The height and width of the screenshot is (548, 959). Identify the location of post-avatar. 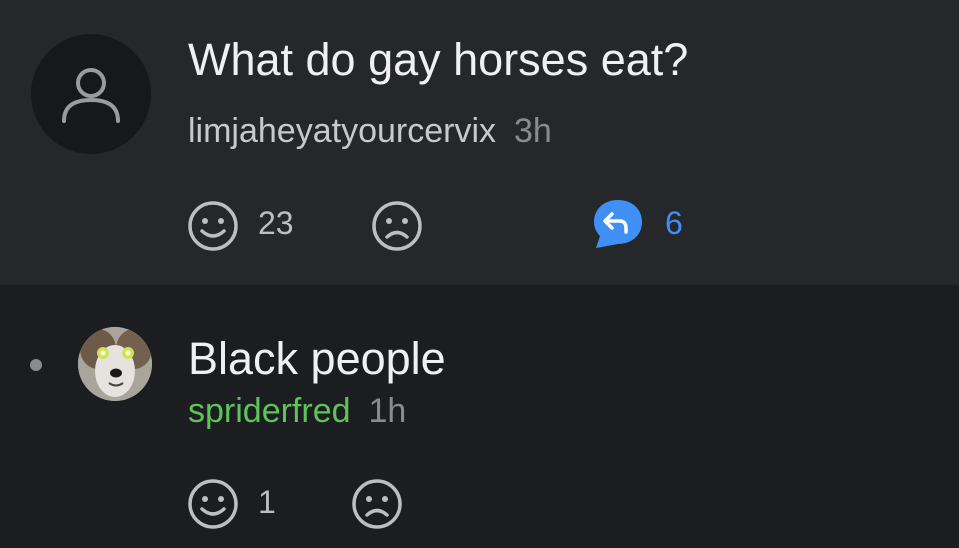
(91, 94).